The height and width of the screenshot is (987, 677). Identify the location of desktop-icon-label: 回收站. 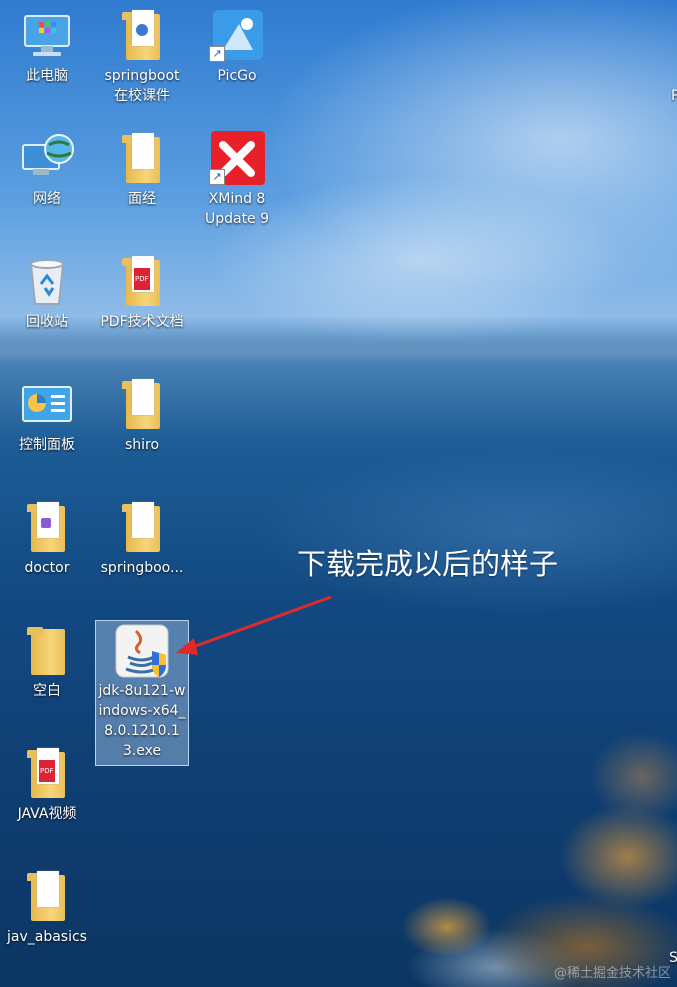
(47, 322).